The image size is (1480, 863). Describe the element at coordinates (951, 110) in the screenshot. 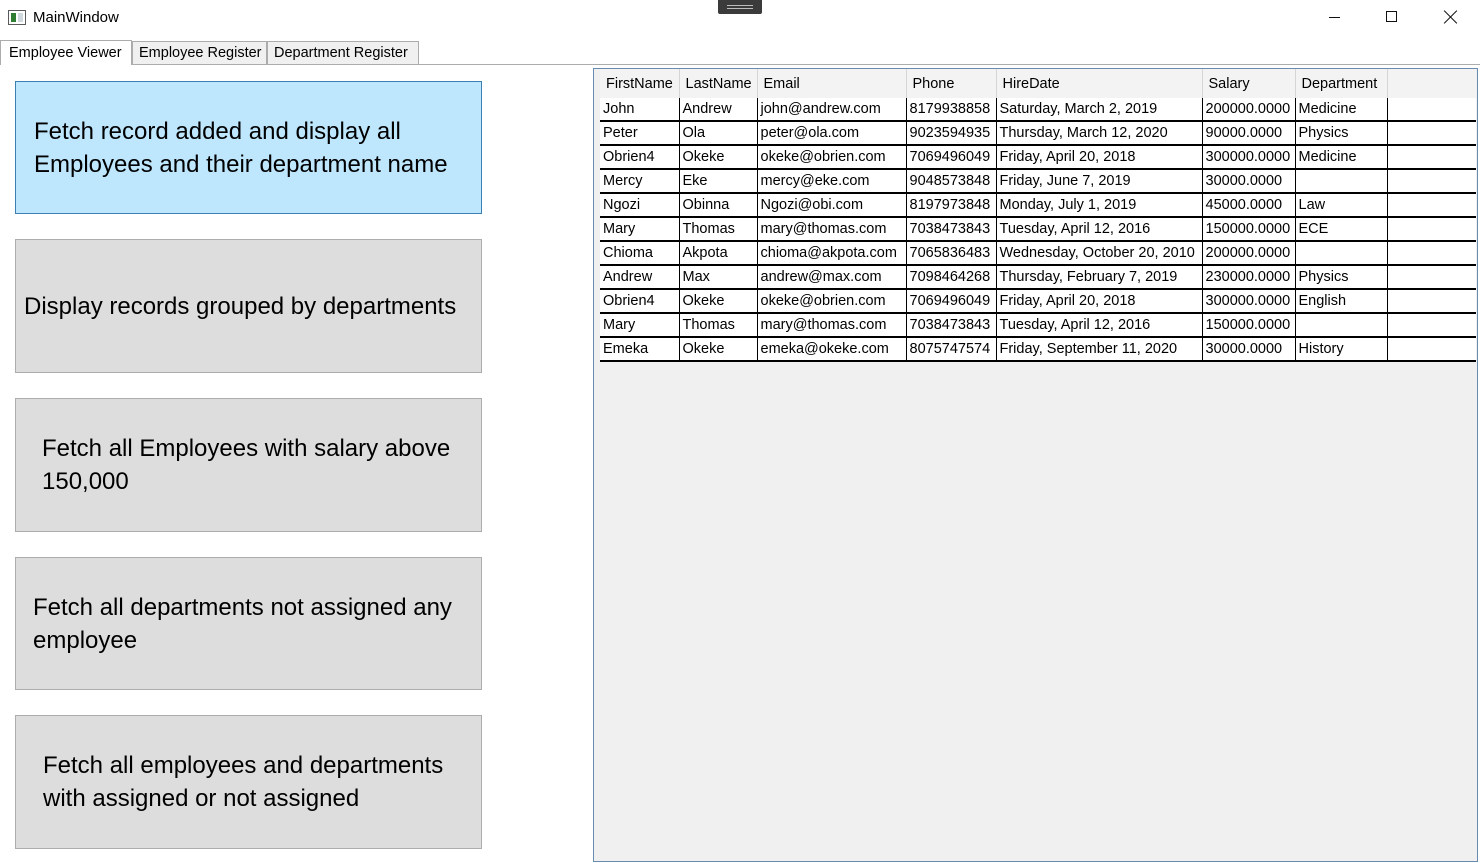

I see `cell-phone: 8179938858` at that location.